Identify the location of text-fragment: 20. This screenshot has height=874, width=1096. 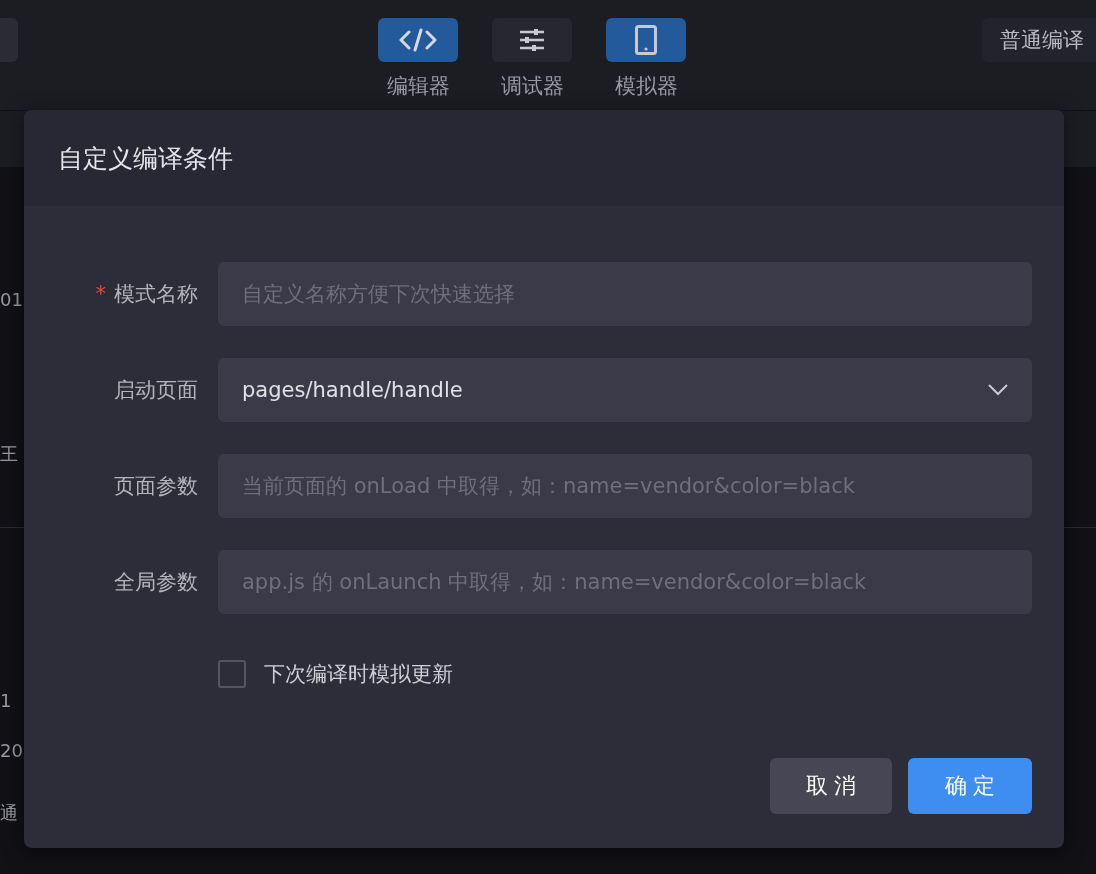
(11, 751).